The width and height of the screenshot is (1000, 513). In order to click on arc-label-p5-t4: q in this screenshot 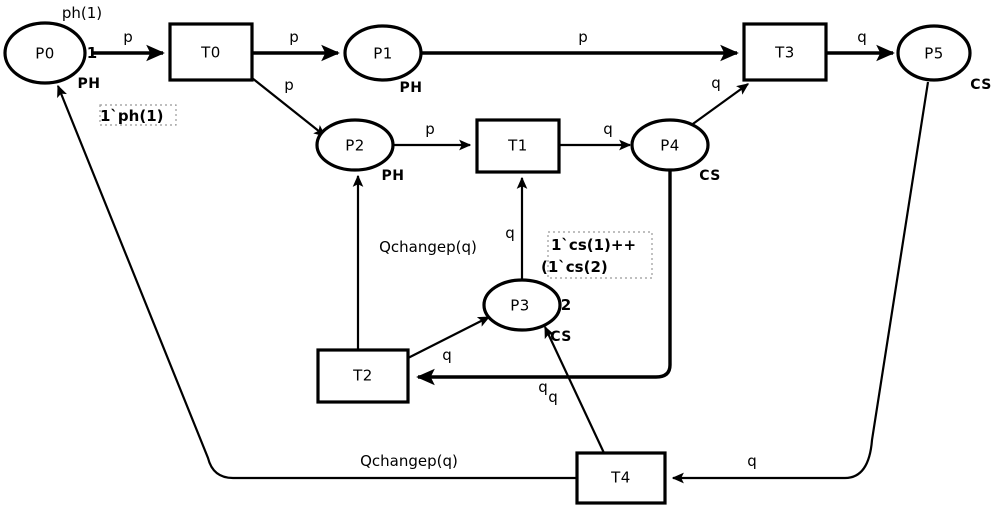, I will do `click(752, 461)`.